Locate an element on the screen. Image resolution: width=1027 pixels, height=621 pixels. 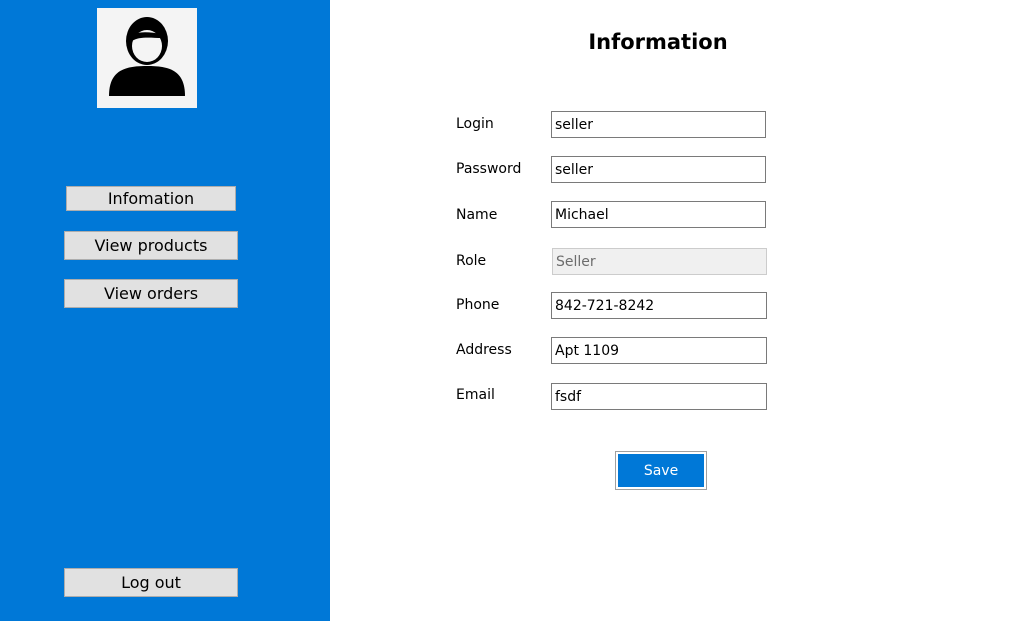
save-button: Save is located at coordinates (661, 470).